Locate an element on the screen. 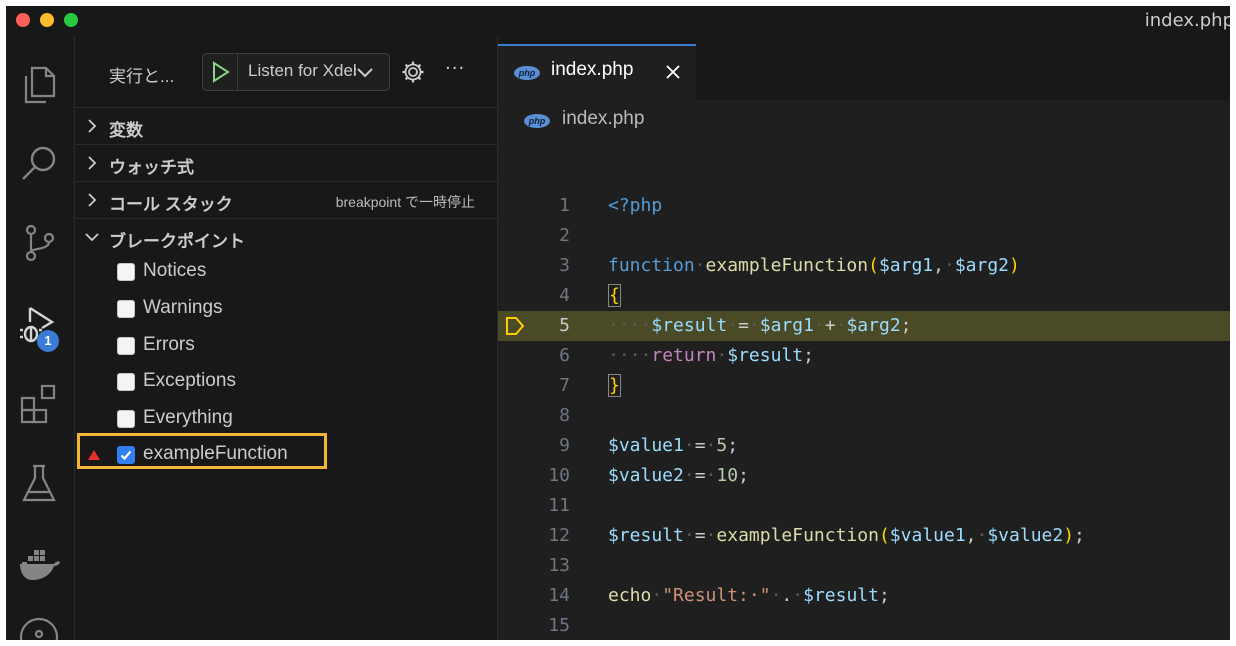  execution-pointer-icon is located at coordinates (515, 326).